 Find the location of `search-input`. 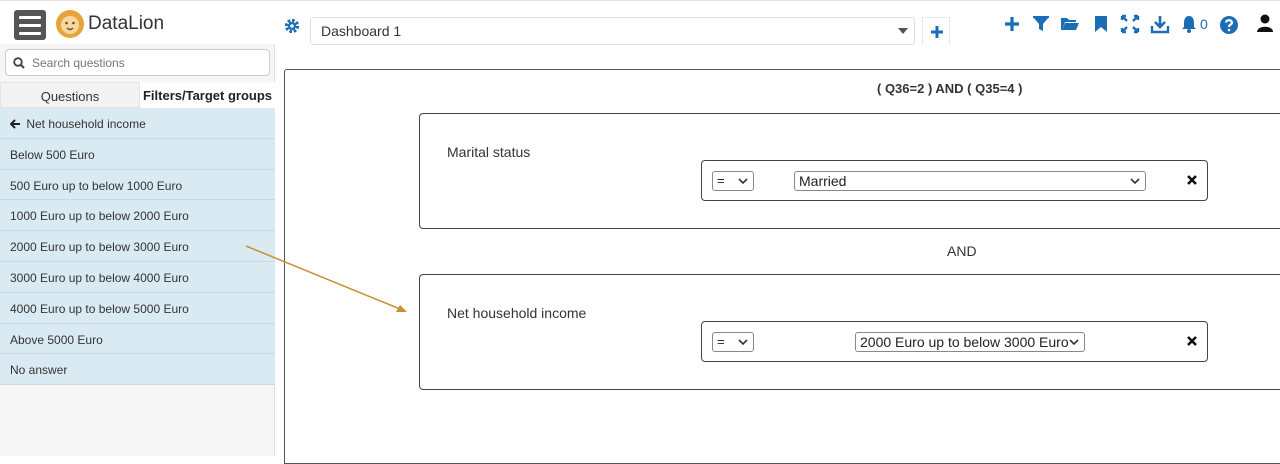

search-input is located at coordinates (147, 63).